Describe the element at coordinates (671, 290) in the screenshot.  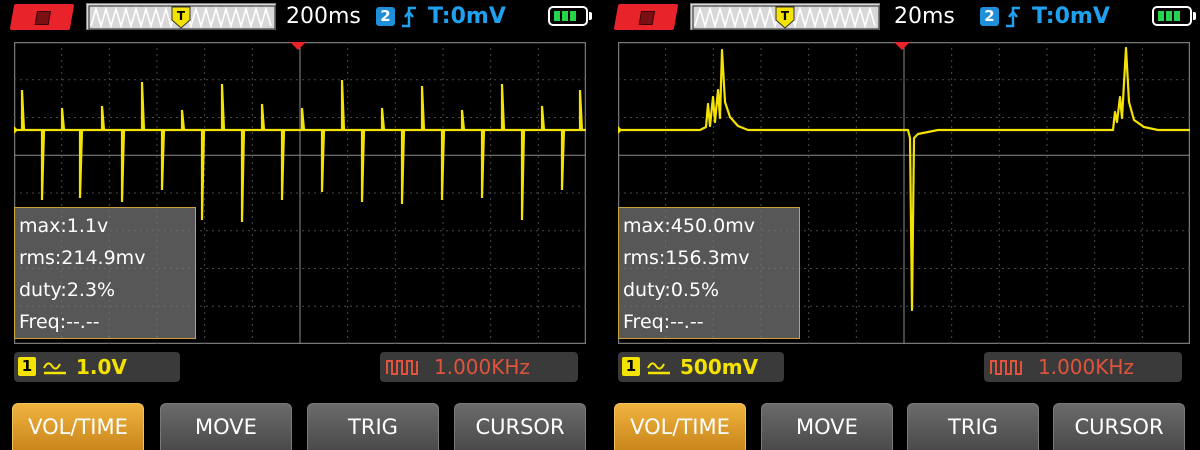
I see `duty-measurement: duty:0.5%` at that location.